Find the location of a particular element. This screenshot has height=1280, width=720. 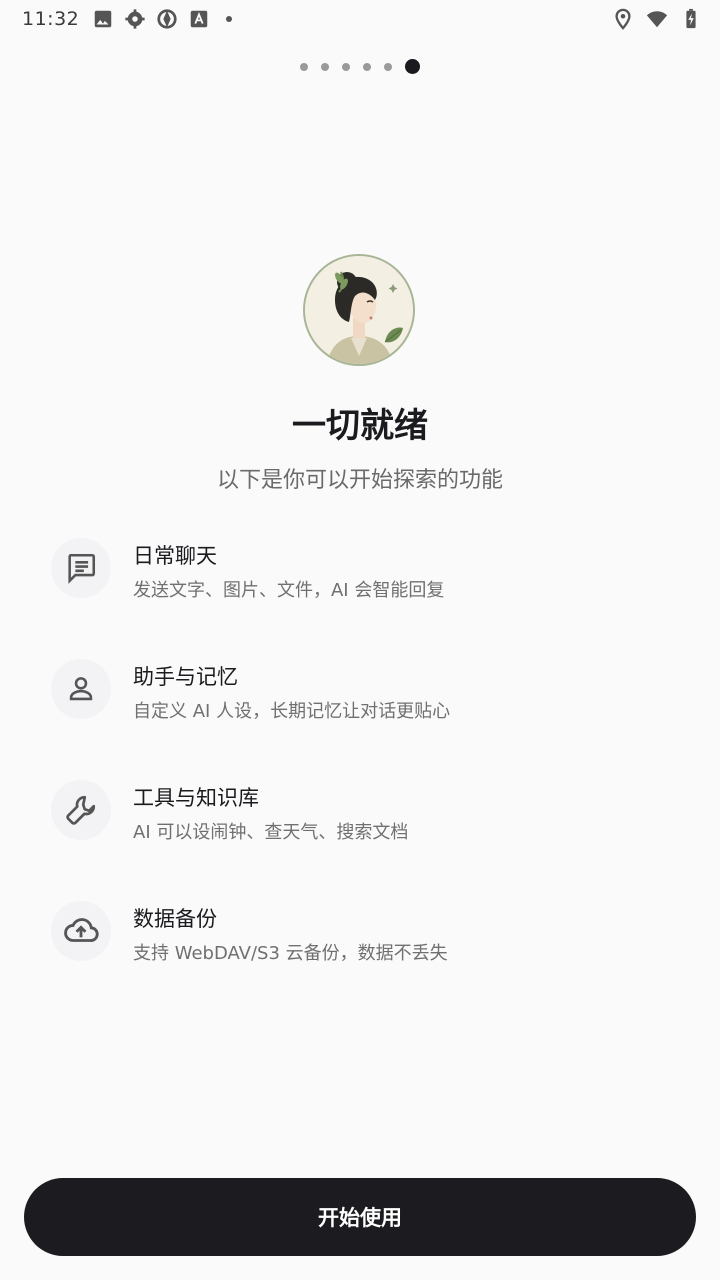

feature-description: AI 可以设闹钟、查天气、搜索文档 is located at coordinates (271, 832).